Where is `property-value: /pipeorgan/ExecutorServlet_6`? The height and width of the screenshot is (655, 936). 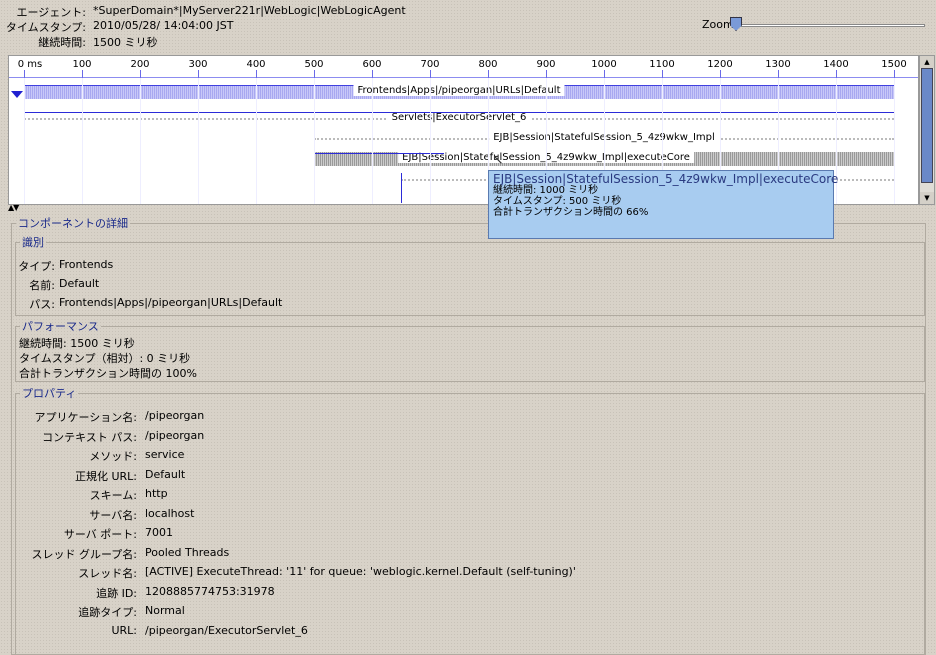 property-value: /pipeorgan/ExecutorServlet_6 is located at coordinates (226, 630).